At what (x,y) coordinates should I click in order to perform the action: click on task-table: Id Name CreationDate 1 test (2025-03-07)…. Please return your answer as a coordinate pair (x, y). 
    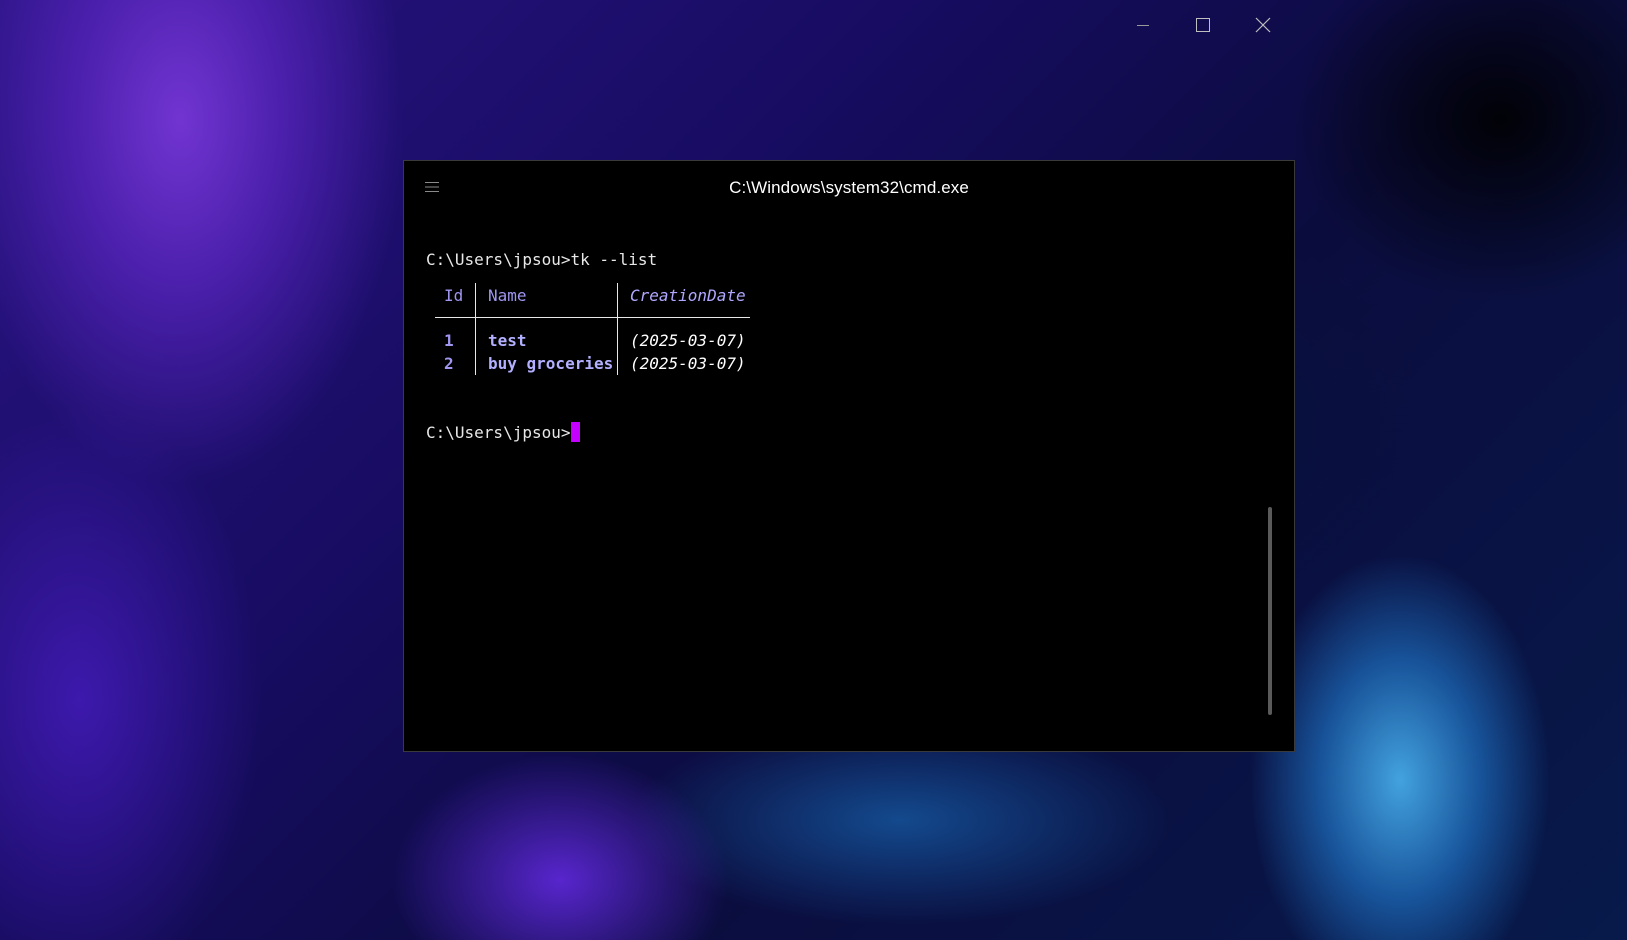
    Looking at the image, I should click on (592, 329).